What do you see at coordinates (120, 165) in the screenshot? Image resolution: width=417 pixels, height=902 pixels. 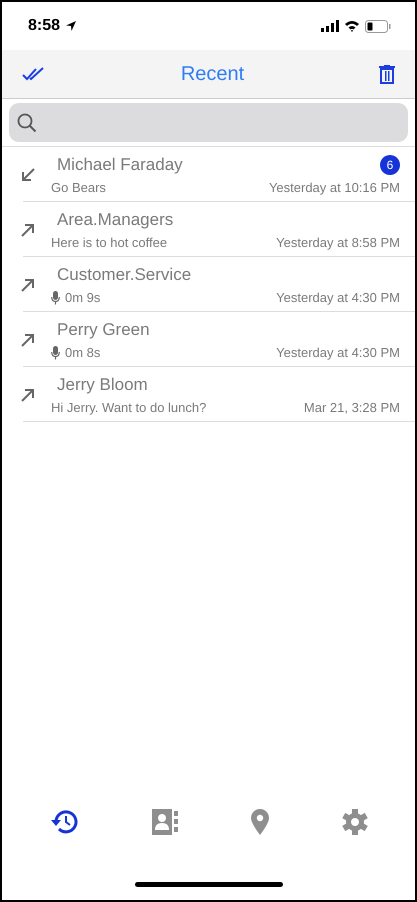 I see `contact-name: Michael Faraday` at bounding box center [120, 165].